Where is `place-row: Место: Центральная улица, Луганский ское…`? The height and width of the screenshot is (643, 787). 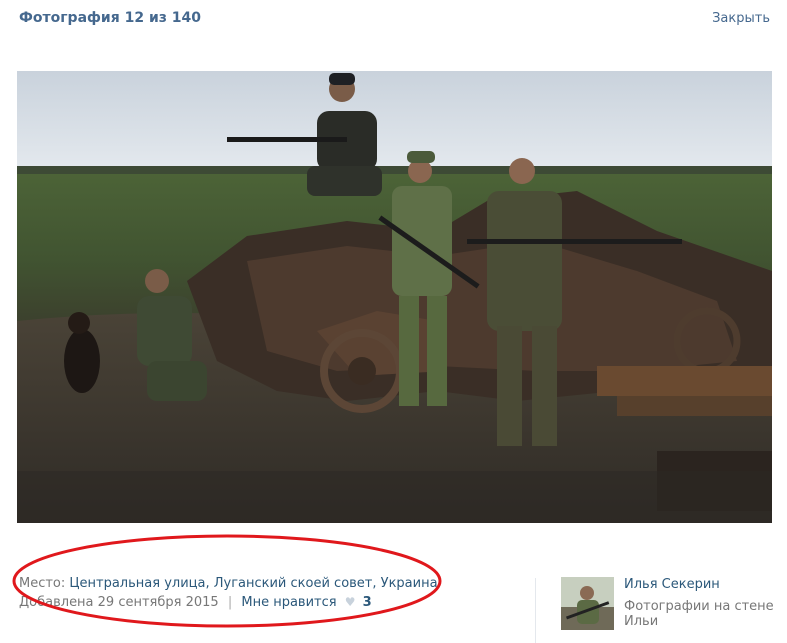
place-row: Место: Центральная улица, Луганский ское… is located at coordinates (269, 583).